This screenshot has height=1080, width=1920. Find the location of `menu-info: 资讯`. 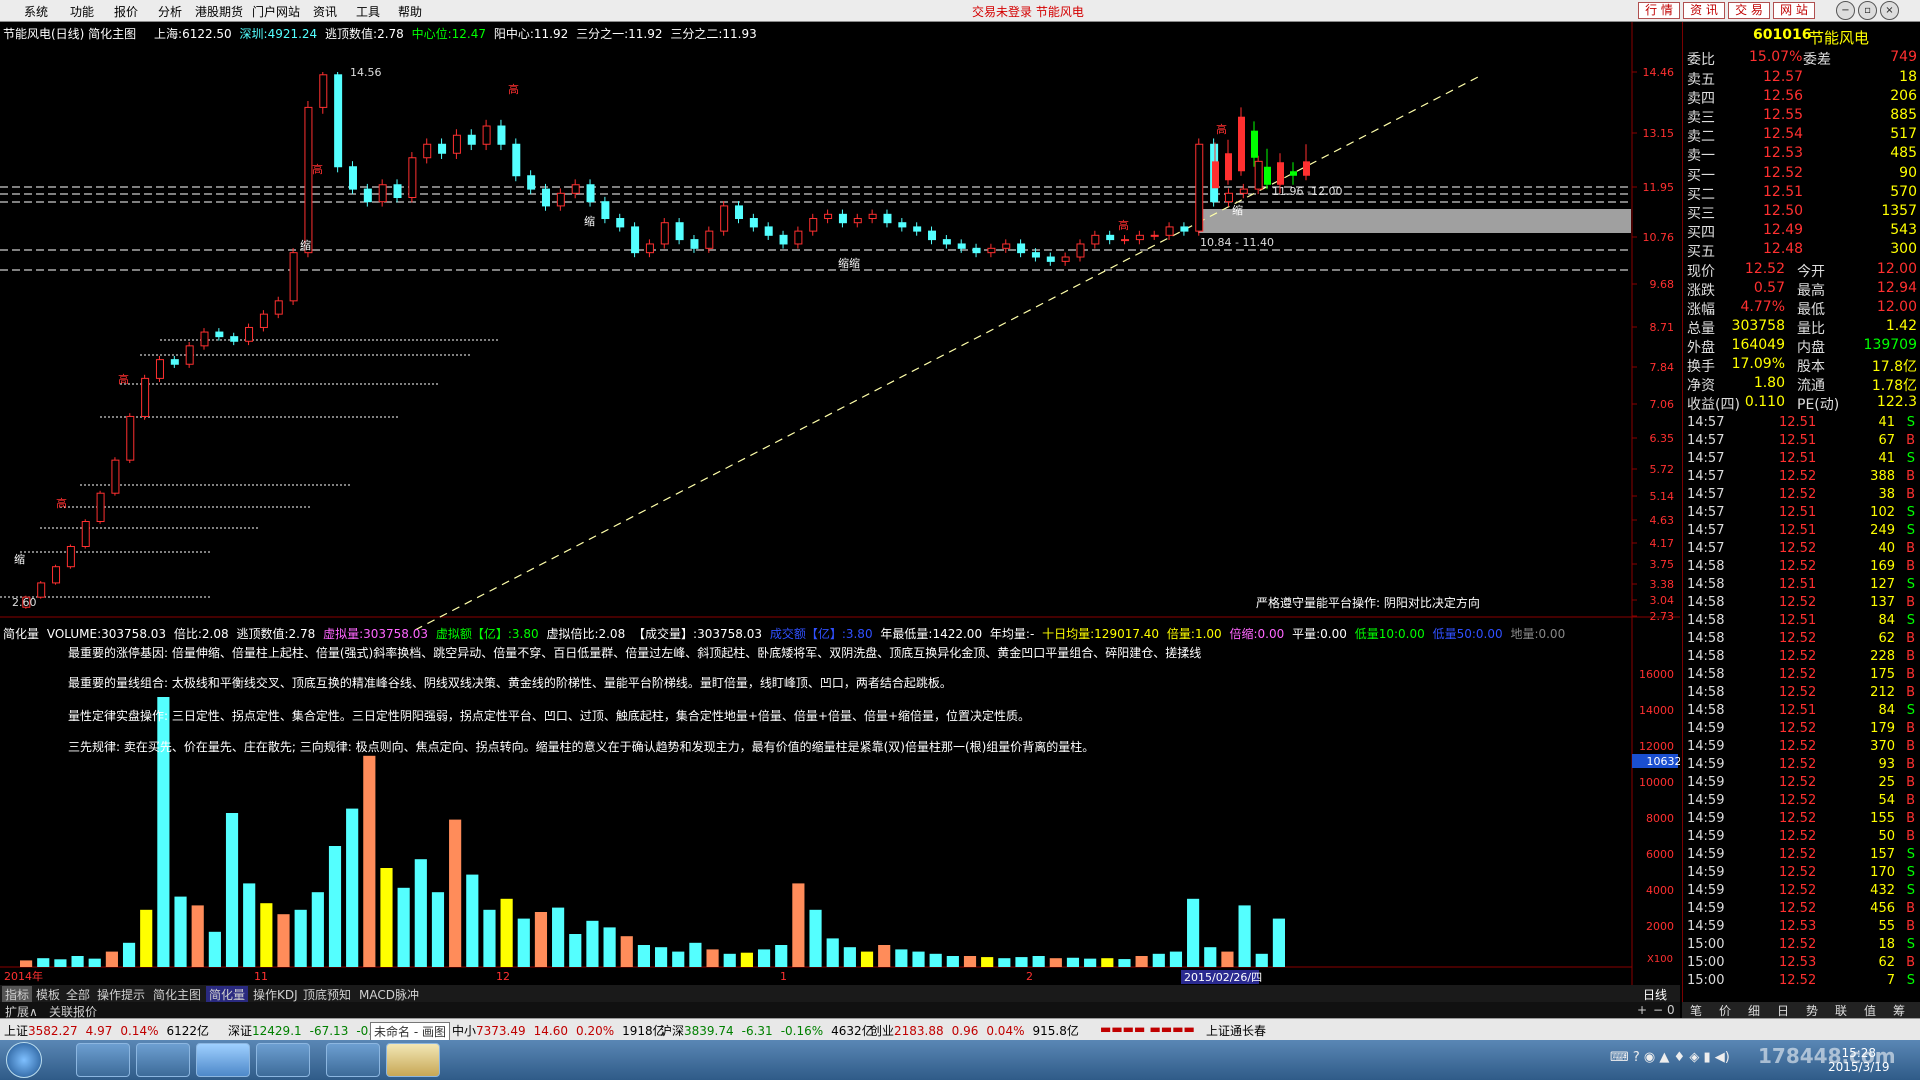

menu-info: 资讯 is located at coordinates (325, 11).